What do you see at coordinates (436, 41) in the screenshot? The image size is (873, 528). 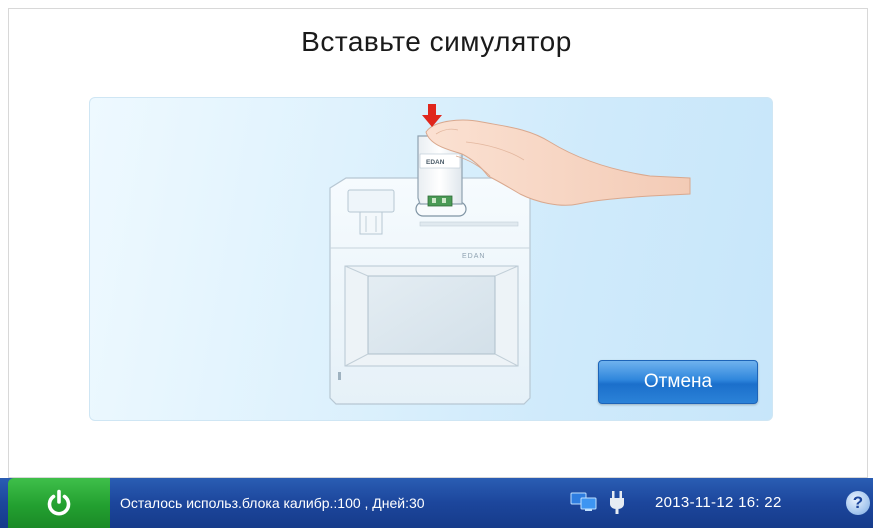 I see `page-title: Вставьте симулятор` at bounding box center [436, 41].